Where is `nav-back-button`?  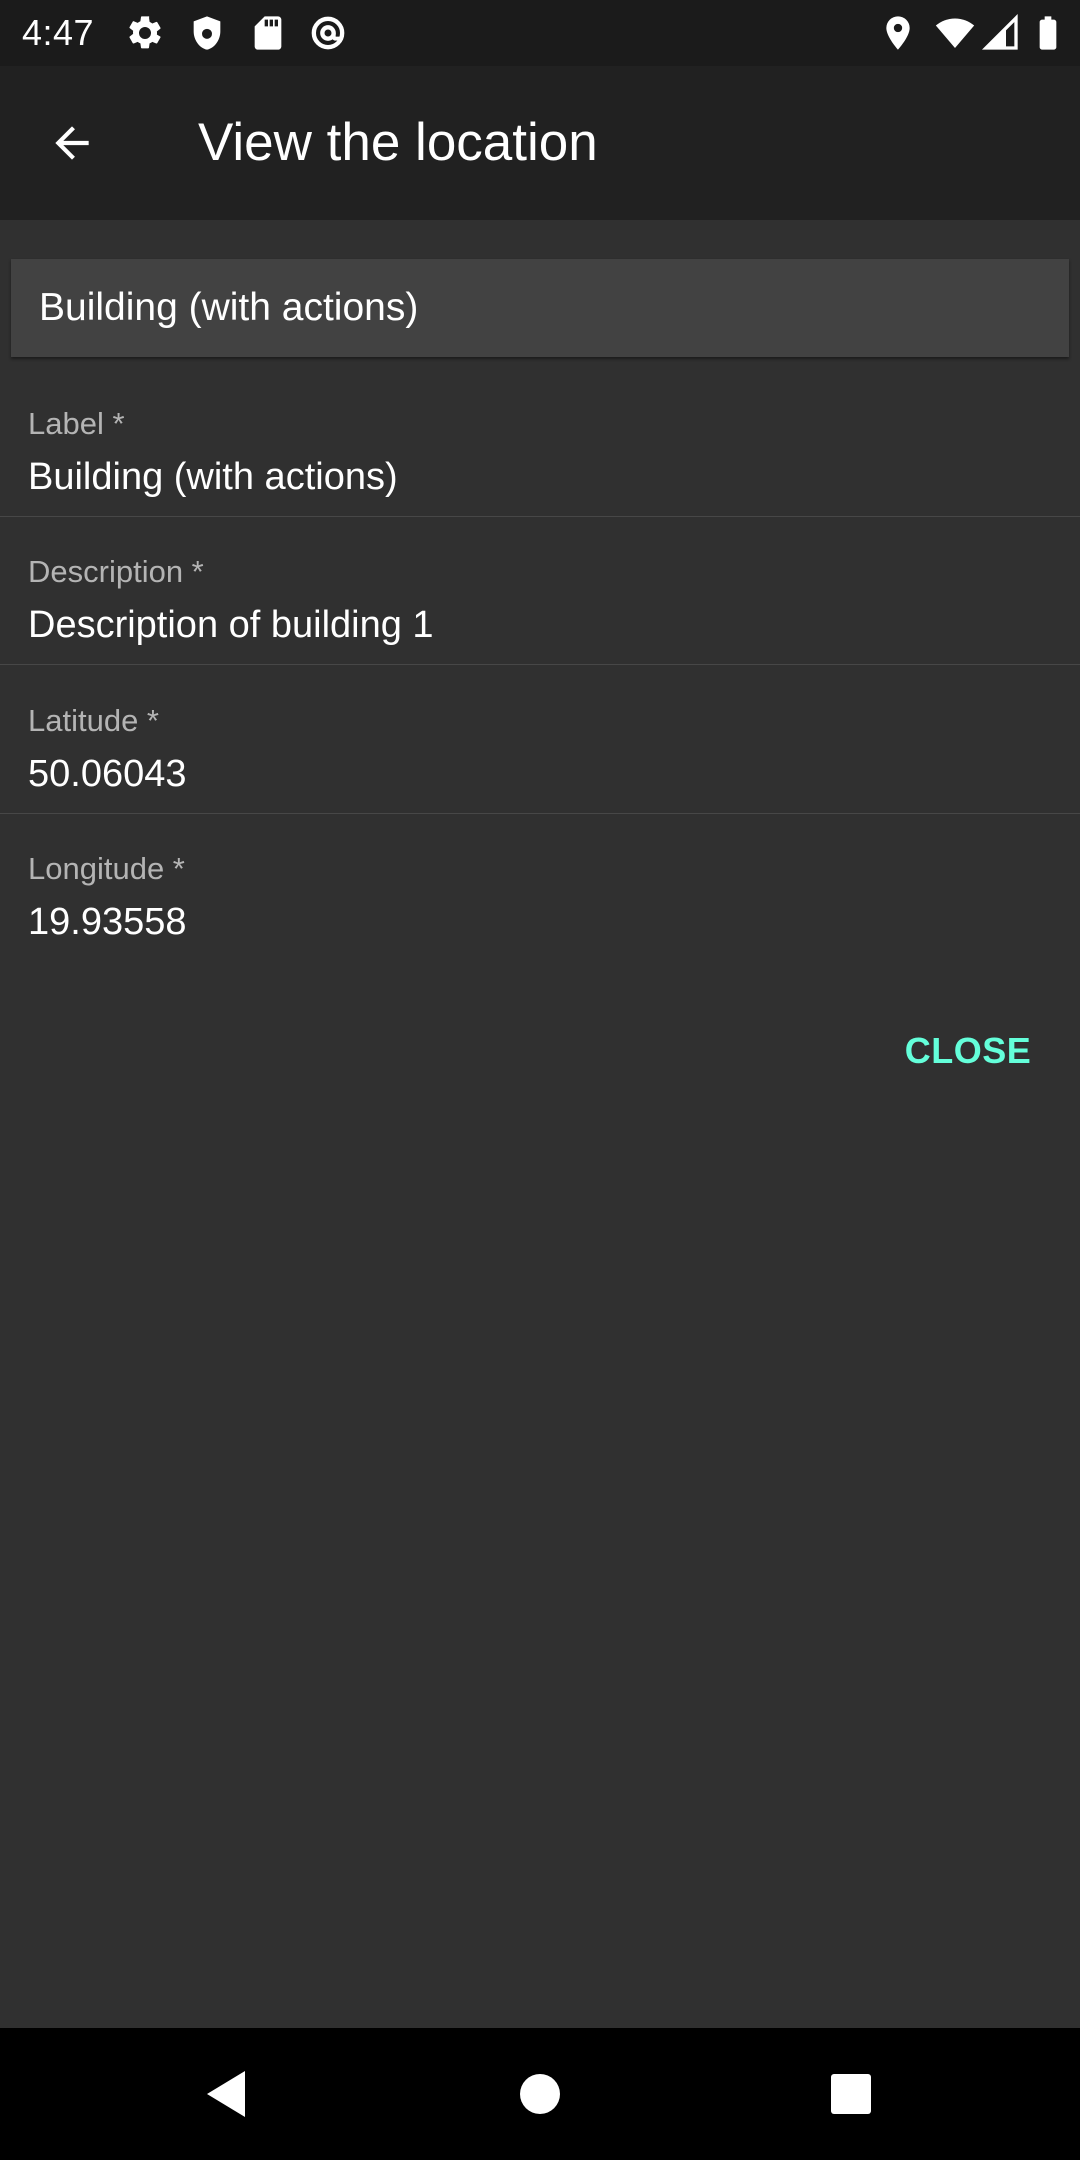 nav-back-button is located at coordinates (226, 2094).